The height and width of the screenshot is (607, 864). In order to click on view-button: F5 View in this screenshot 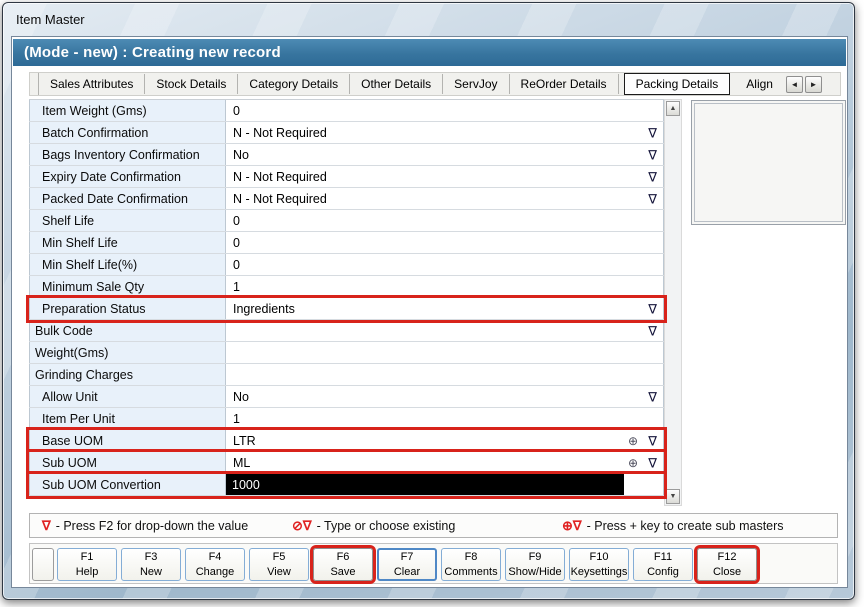, I will do `click(279, 564)`.